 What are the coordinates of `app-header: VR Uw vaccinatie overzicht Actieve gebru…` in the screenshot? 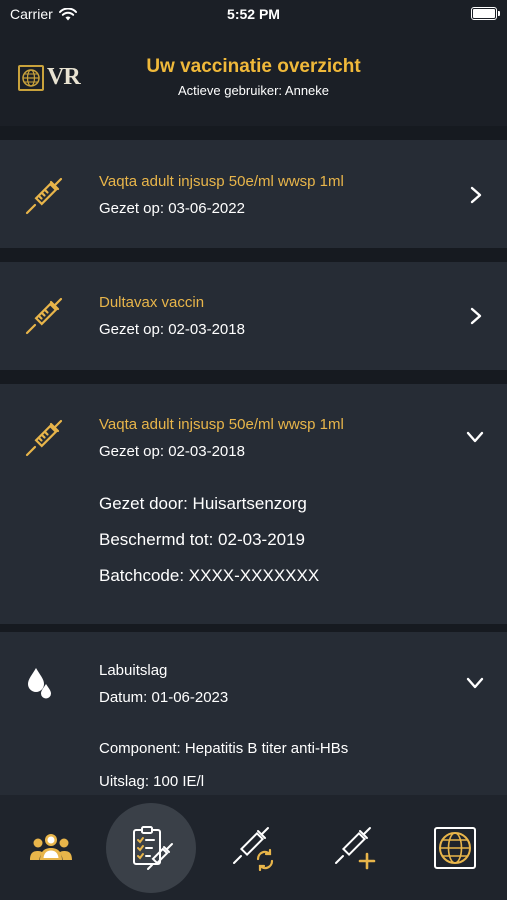 It's located at (253, 77).